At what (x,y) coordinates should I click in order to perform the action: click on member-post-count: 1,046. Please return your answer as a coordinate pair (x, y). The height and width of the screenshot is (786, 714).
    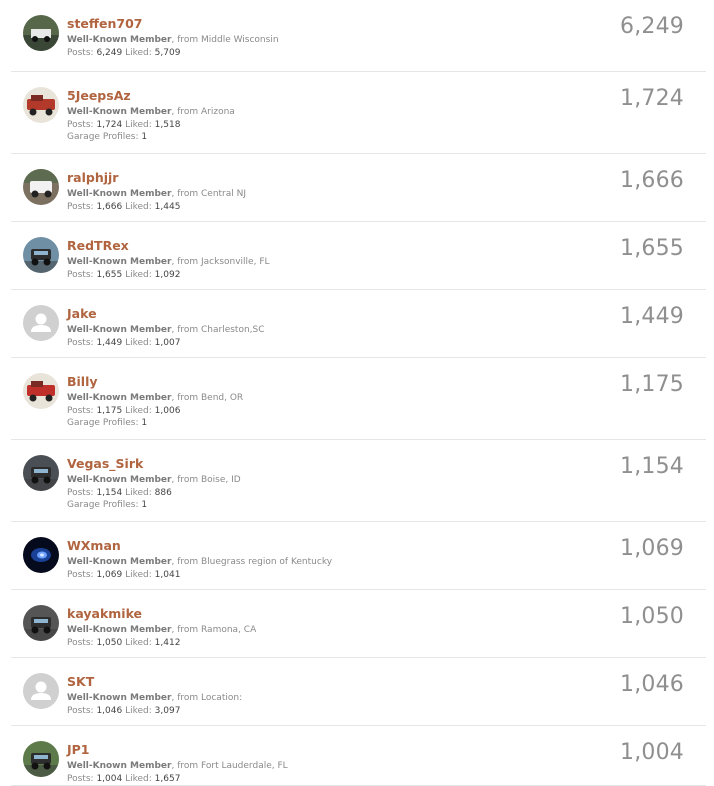
    Looking at the image, I should click on (652, 684).